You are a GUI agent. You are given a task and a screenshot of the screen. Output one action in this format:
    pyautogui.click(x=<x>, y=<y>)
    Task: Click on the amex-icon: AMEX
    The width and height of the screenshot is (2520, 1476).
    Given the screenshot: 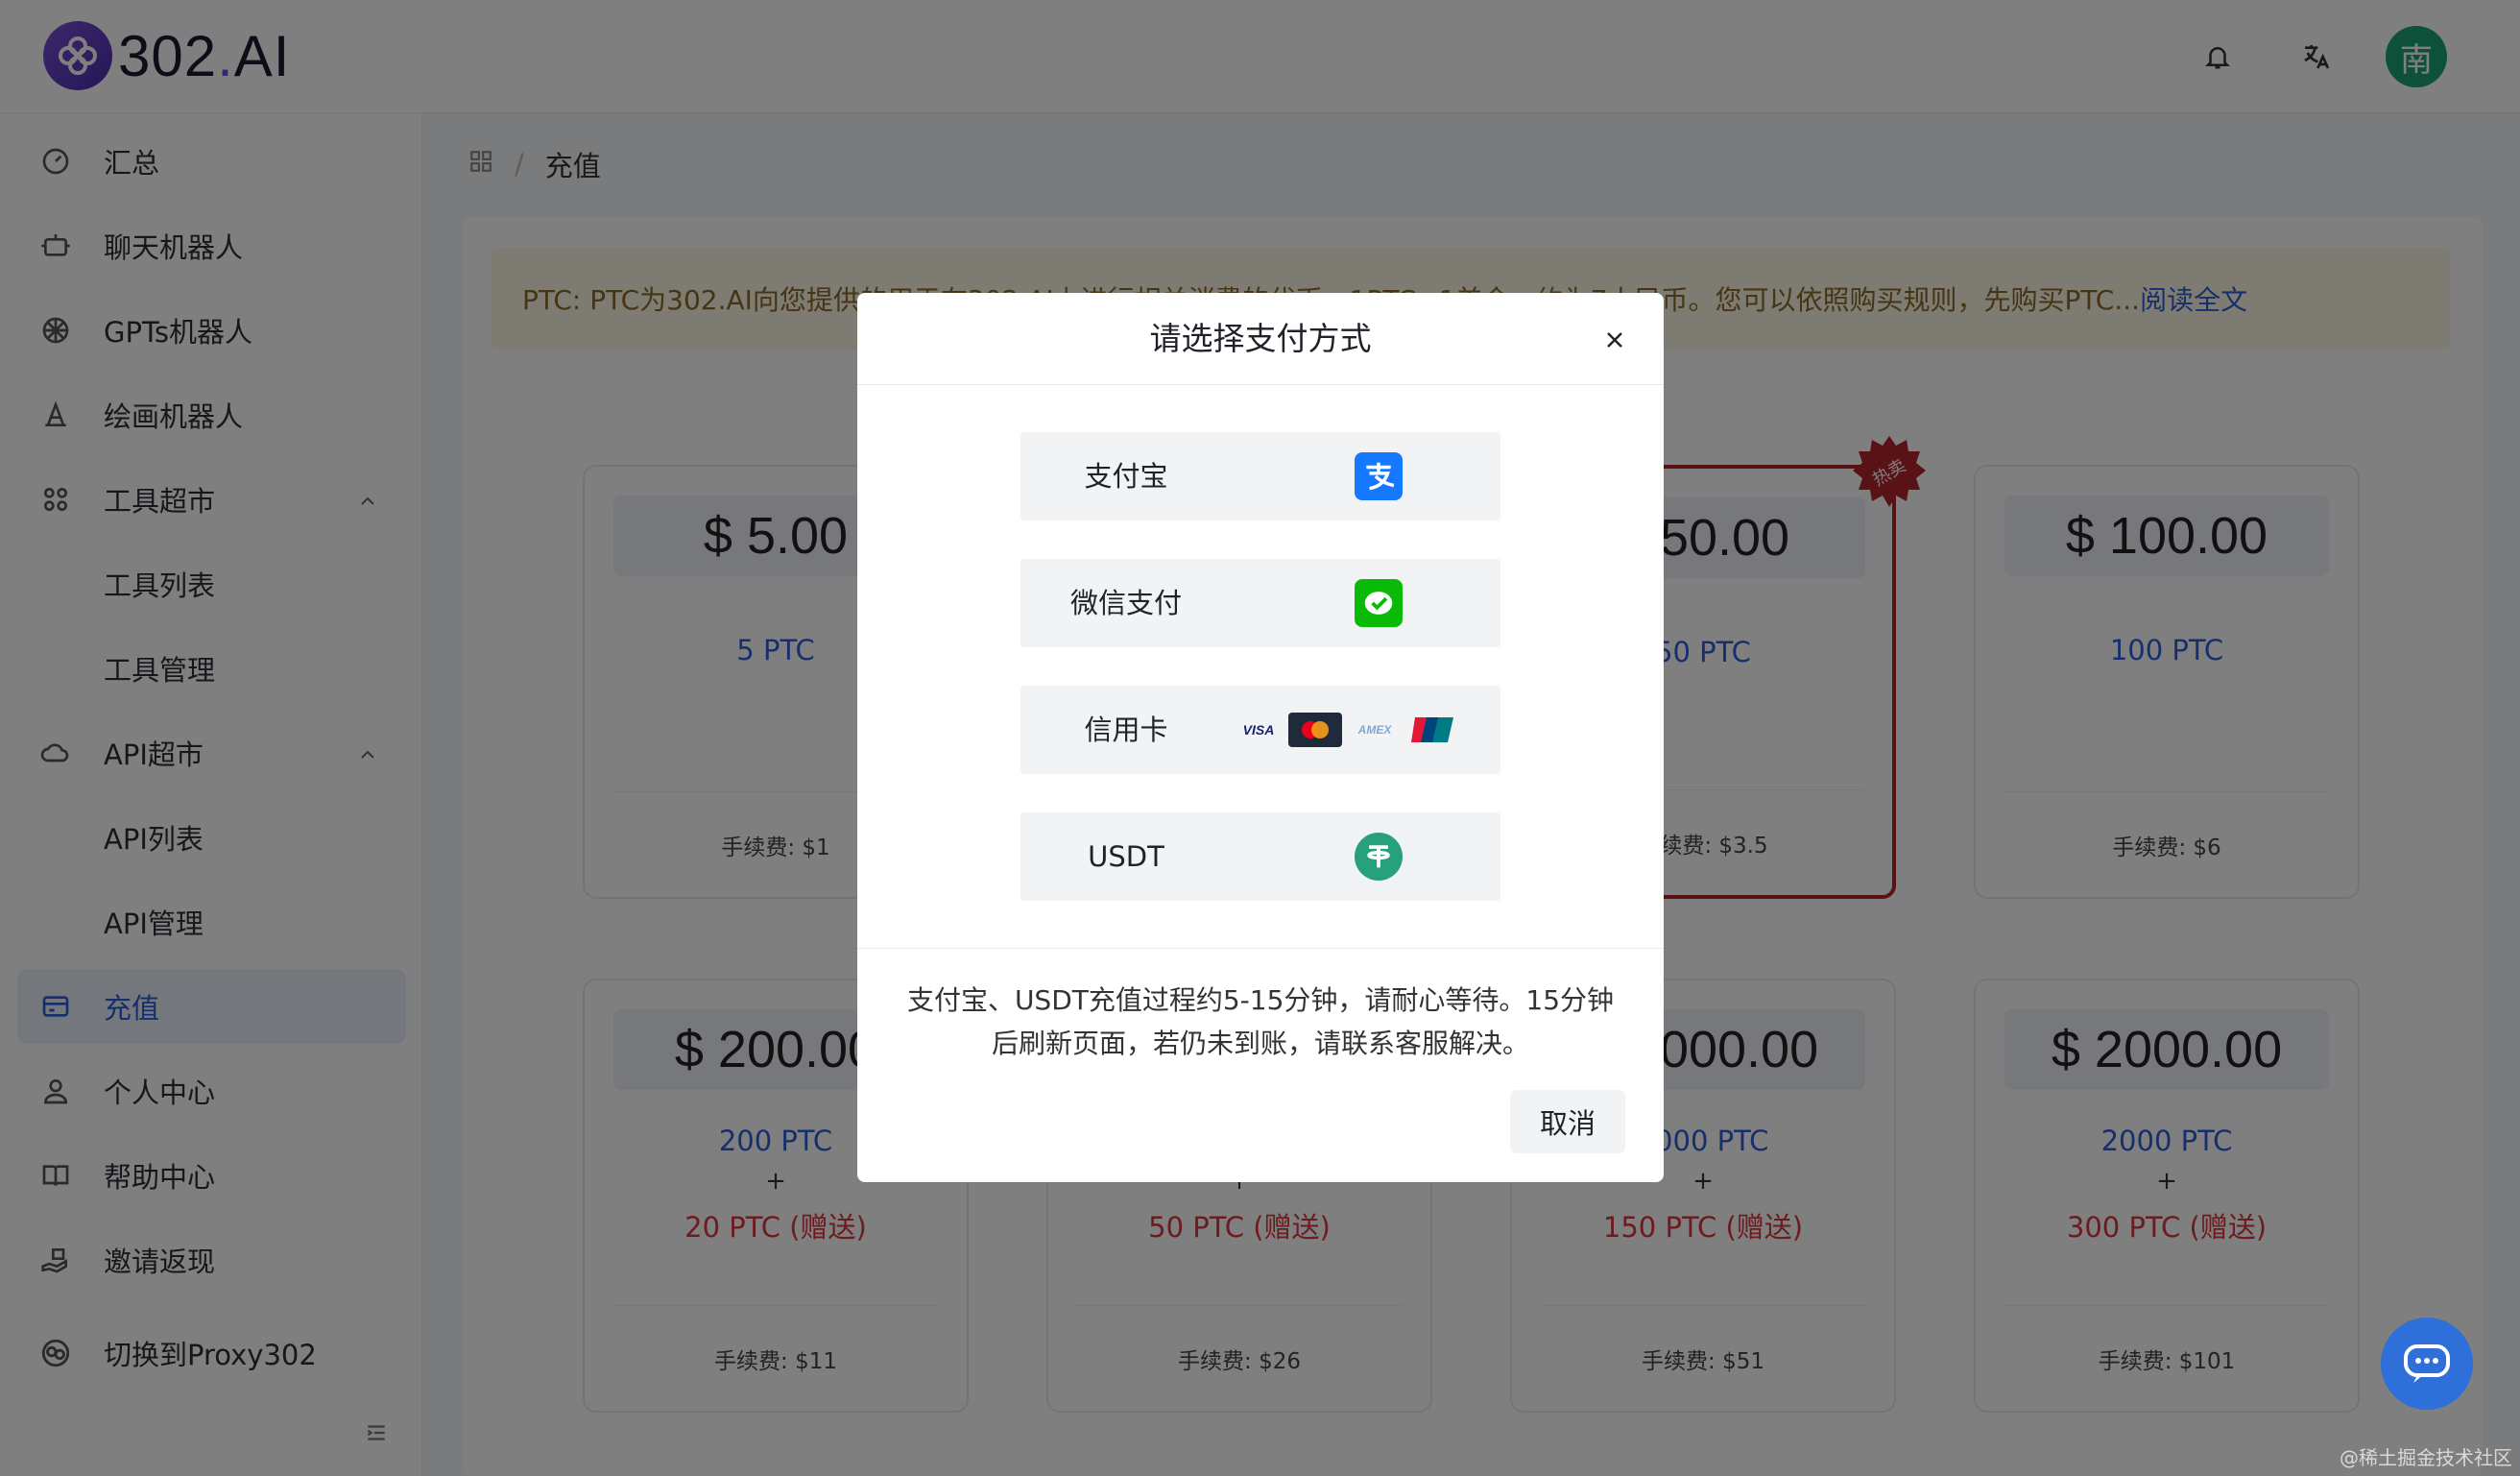 What is the action you would take?
    pyautogui.click(x=1375, y=730)
    